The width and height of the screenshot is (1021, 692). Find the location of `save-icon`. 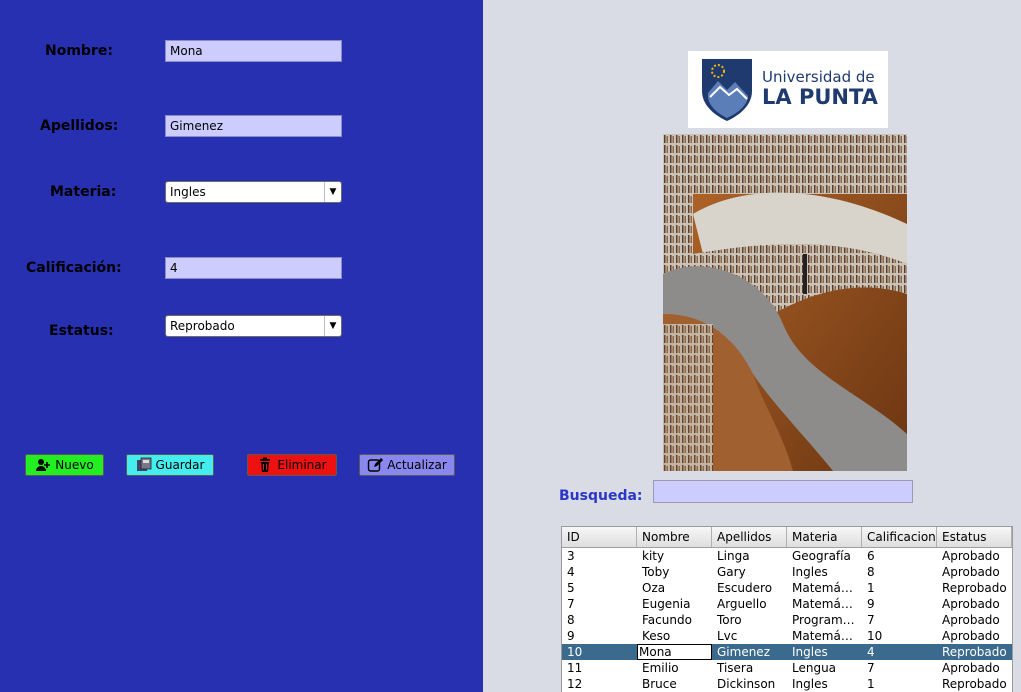

save-icon is located at coordinates (143, 464).